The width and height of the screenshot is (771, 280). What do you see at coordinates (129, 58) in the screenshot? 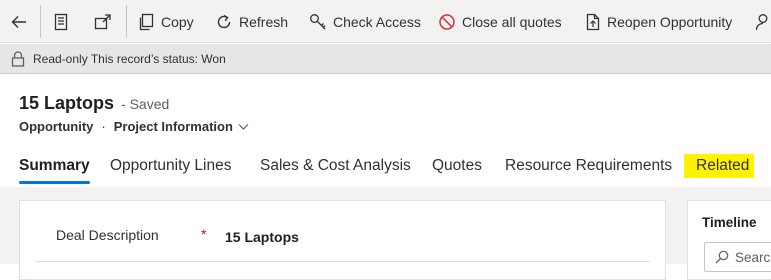
I see `notification-text: Read-only This record’s status: Won` at bounding box center [129, 58].